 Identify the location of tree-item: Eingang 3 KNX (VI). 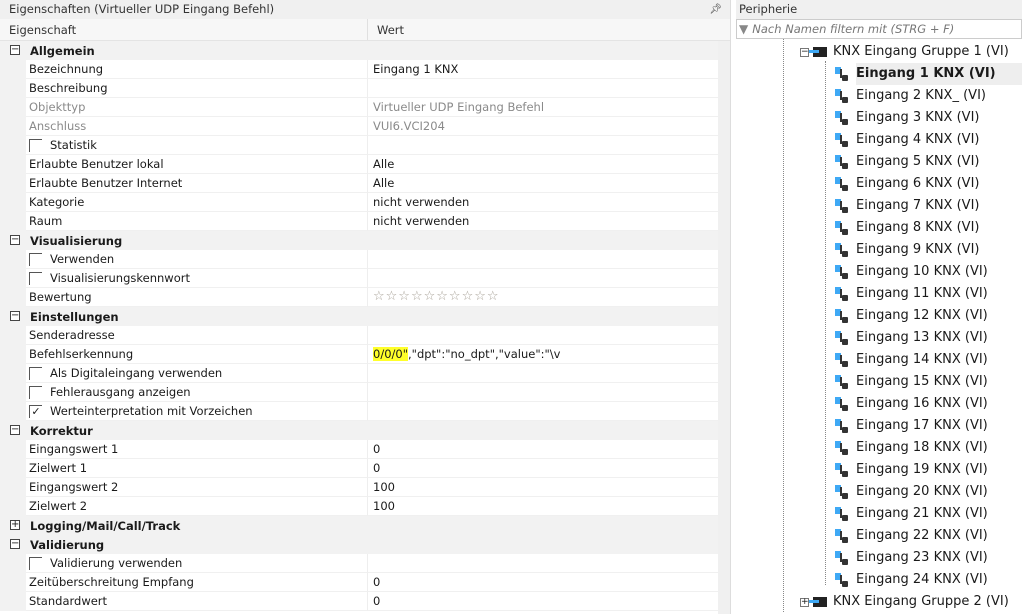
(905, 118).